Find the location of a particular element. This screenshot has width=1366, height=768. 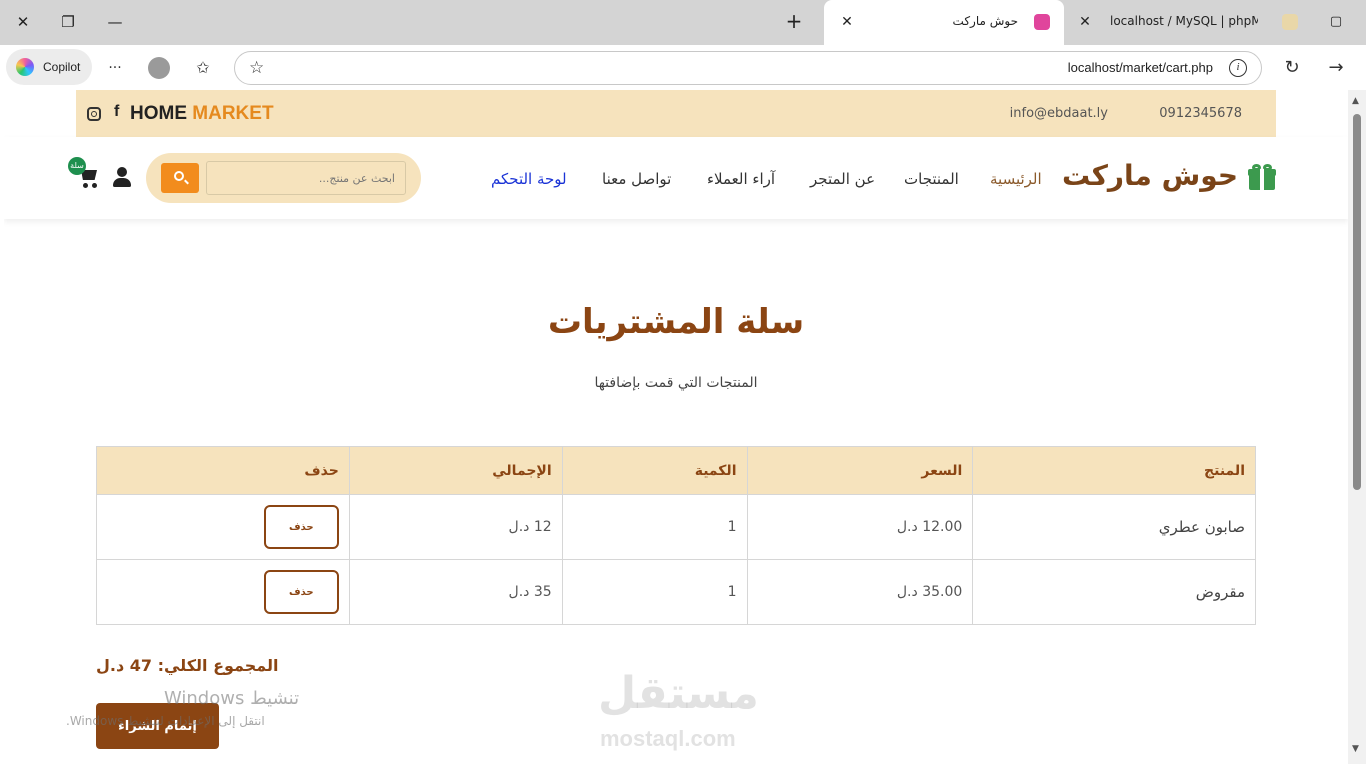

windows-activation-title: تنشيط Windows is located at coordinates (232, 698).